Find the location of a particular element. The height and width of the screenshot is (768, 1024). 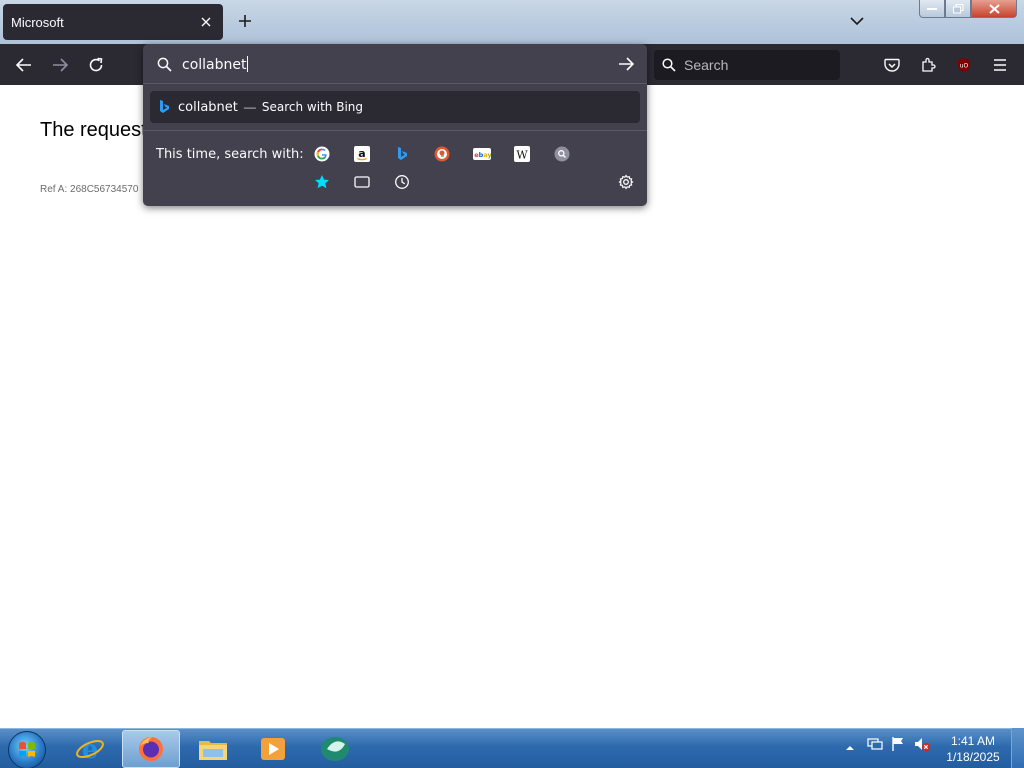

bookmarks-icon is located at coordinates (322, 182).